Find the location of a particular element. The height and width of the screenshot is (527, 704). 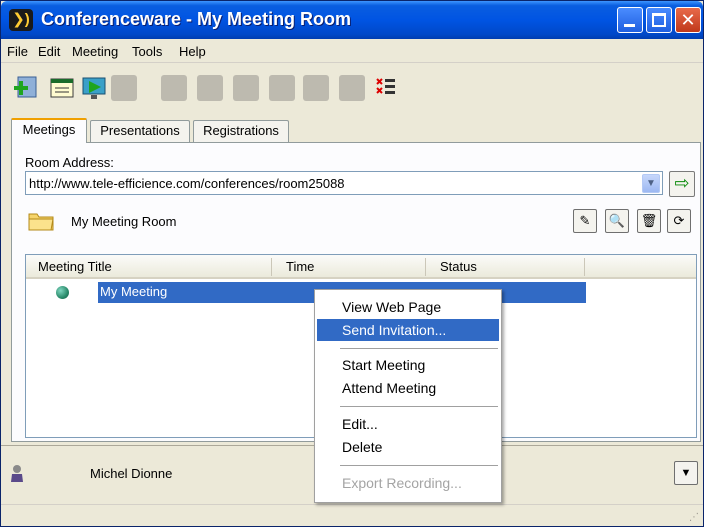

column-time: Time is located at coordinates (300, 266).